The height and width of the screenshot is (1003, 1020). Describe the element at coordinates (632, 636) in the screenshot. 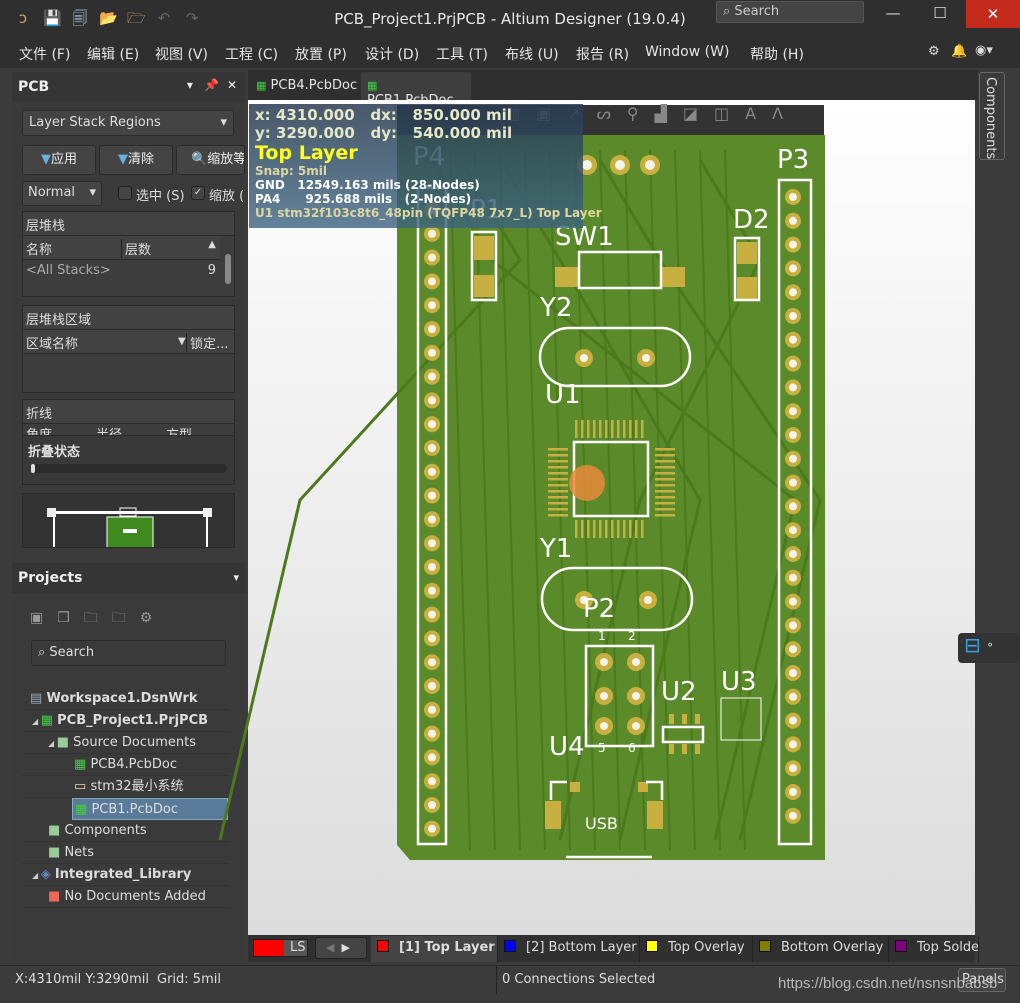

I see `pin-label: 2` at that location.